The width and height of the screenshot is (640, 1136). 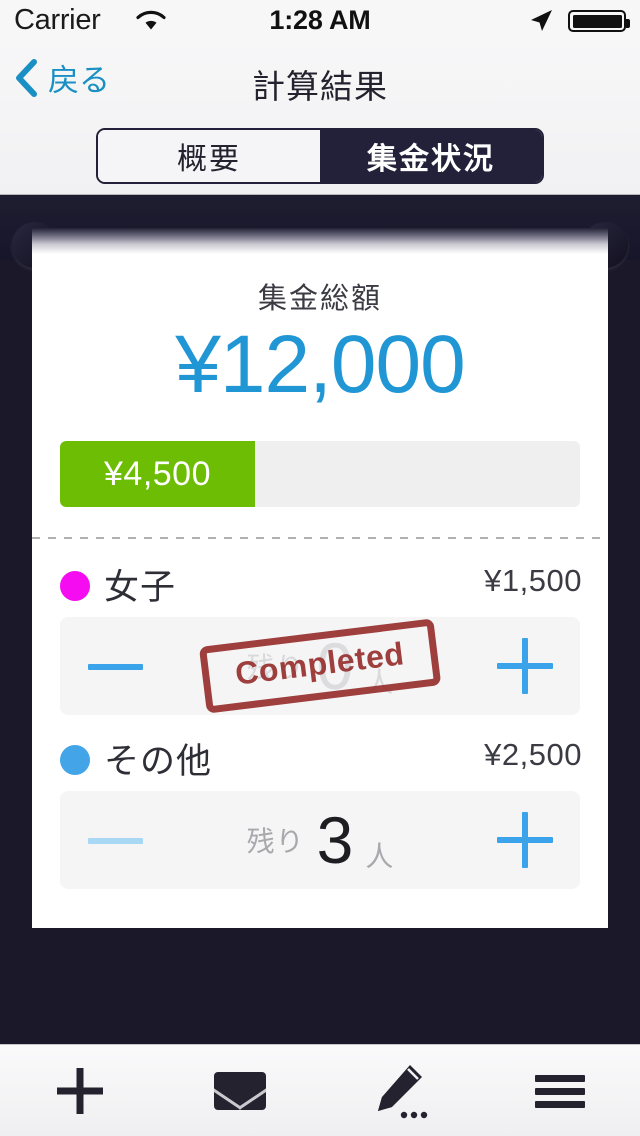 I want to click on segmented-control: 概要 集金状況, so click(x=320, y=156).